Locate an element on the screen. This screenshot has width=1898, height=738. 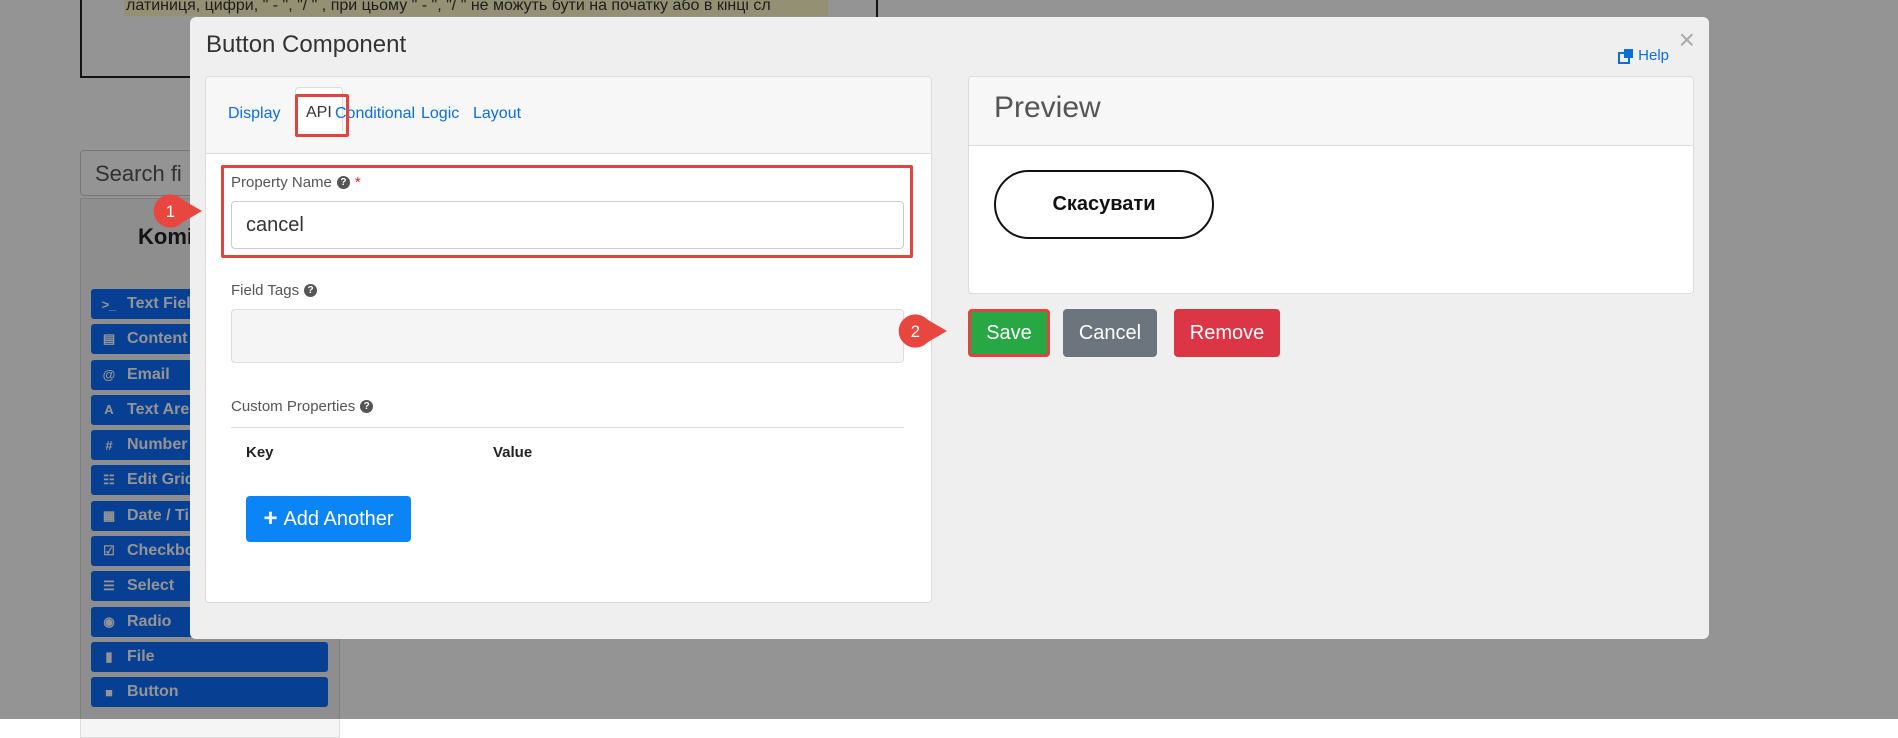
help-link: Help is located at coordinates (1643, 55).